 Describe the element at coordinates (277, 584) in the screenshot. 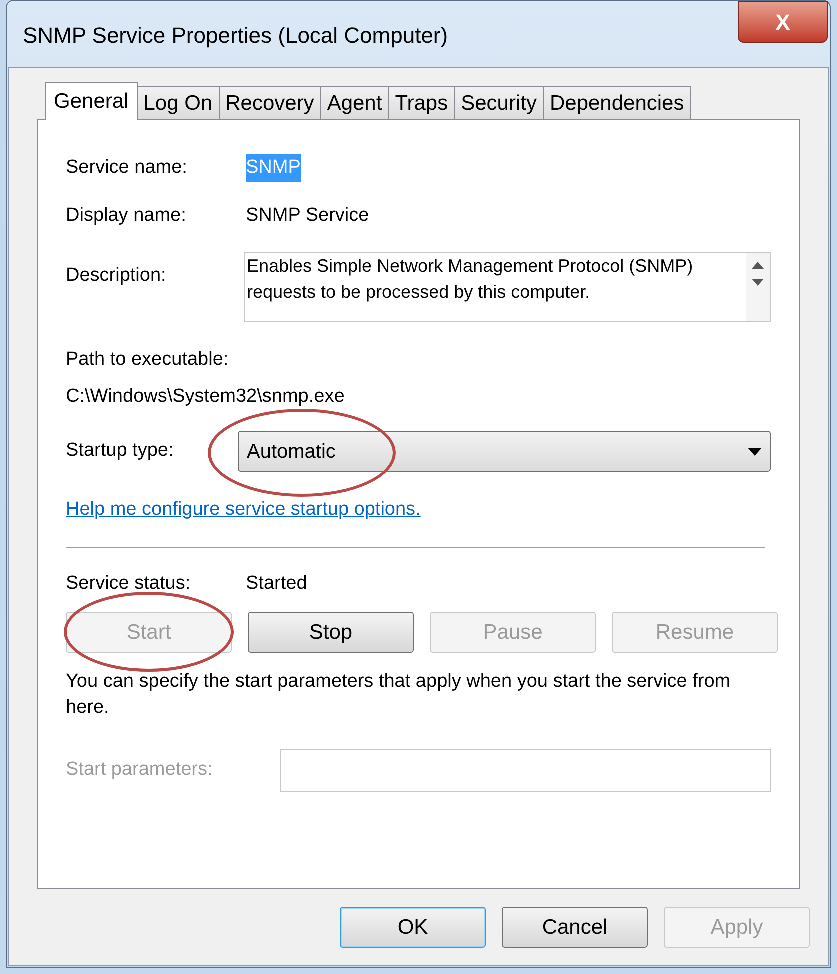

I see `service-status-value: Started` at that location.